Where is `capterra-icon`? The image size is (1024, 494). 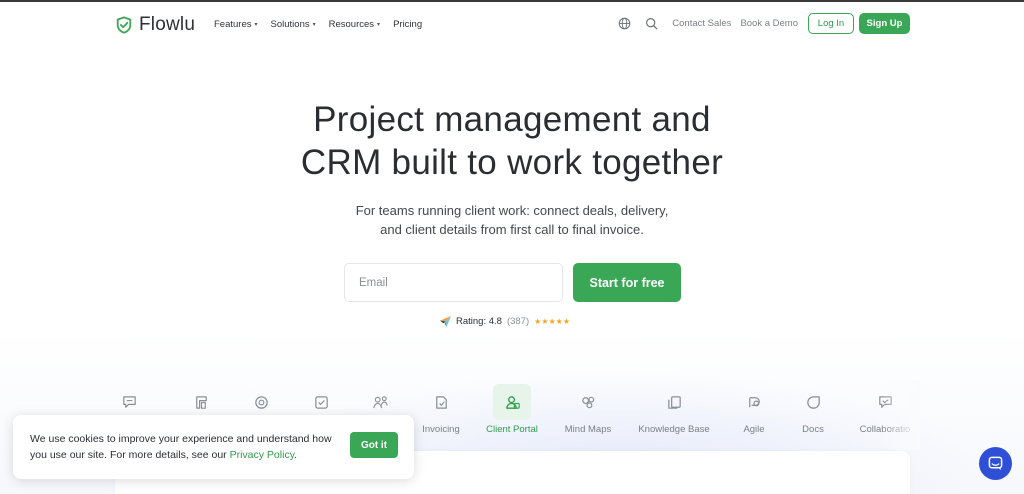
capterra-icon is located at coordinates (445, 321).